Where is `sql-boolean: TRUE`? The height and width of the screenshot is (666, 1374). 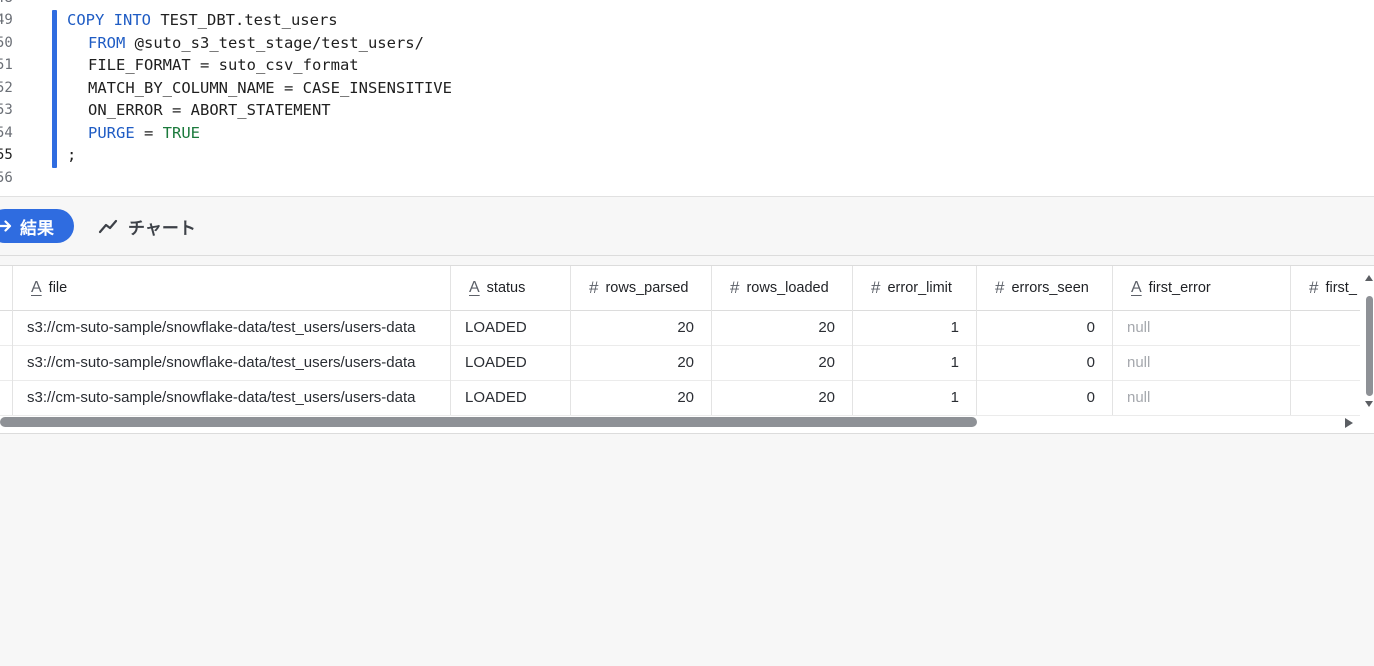
sql-boolean: TRUE is located at coordinates (181, 133).